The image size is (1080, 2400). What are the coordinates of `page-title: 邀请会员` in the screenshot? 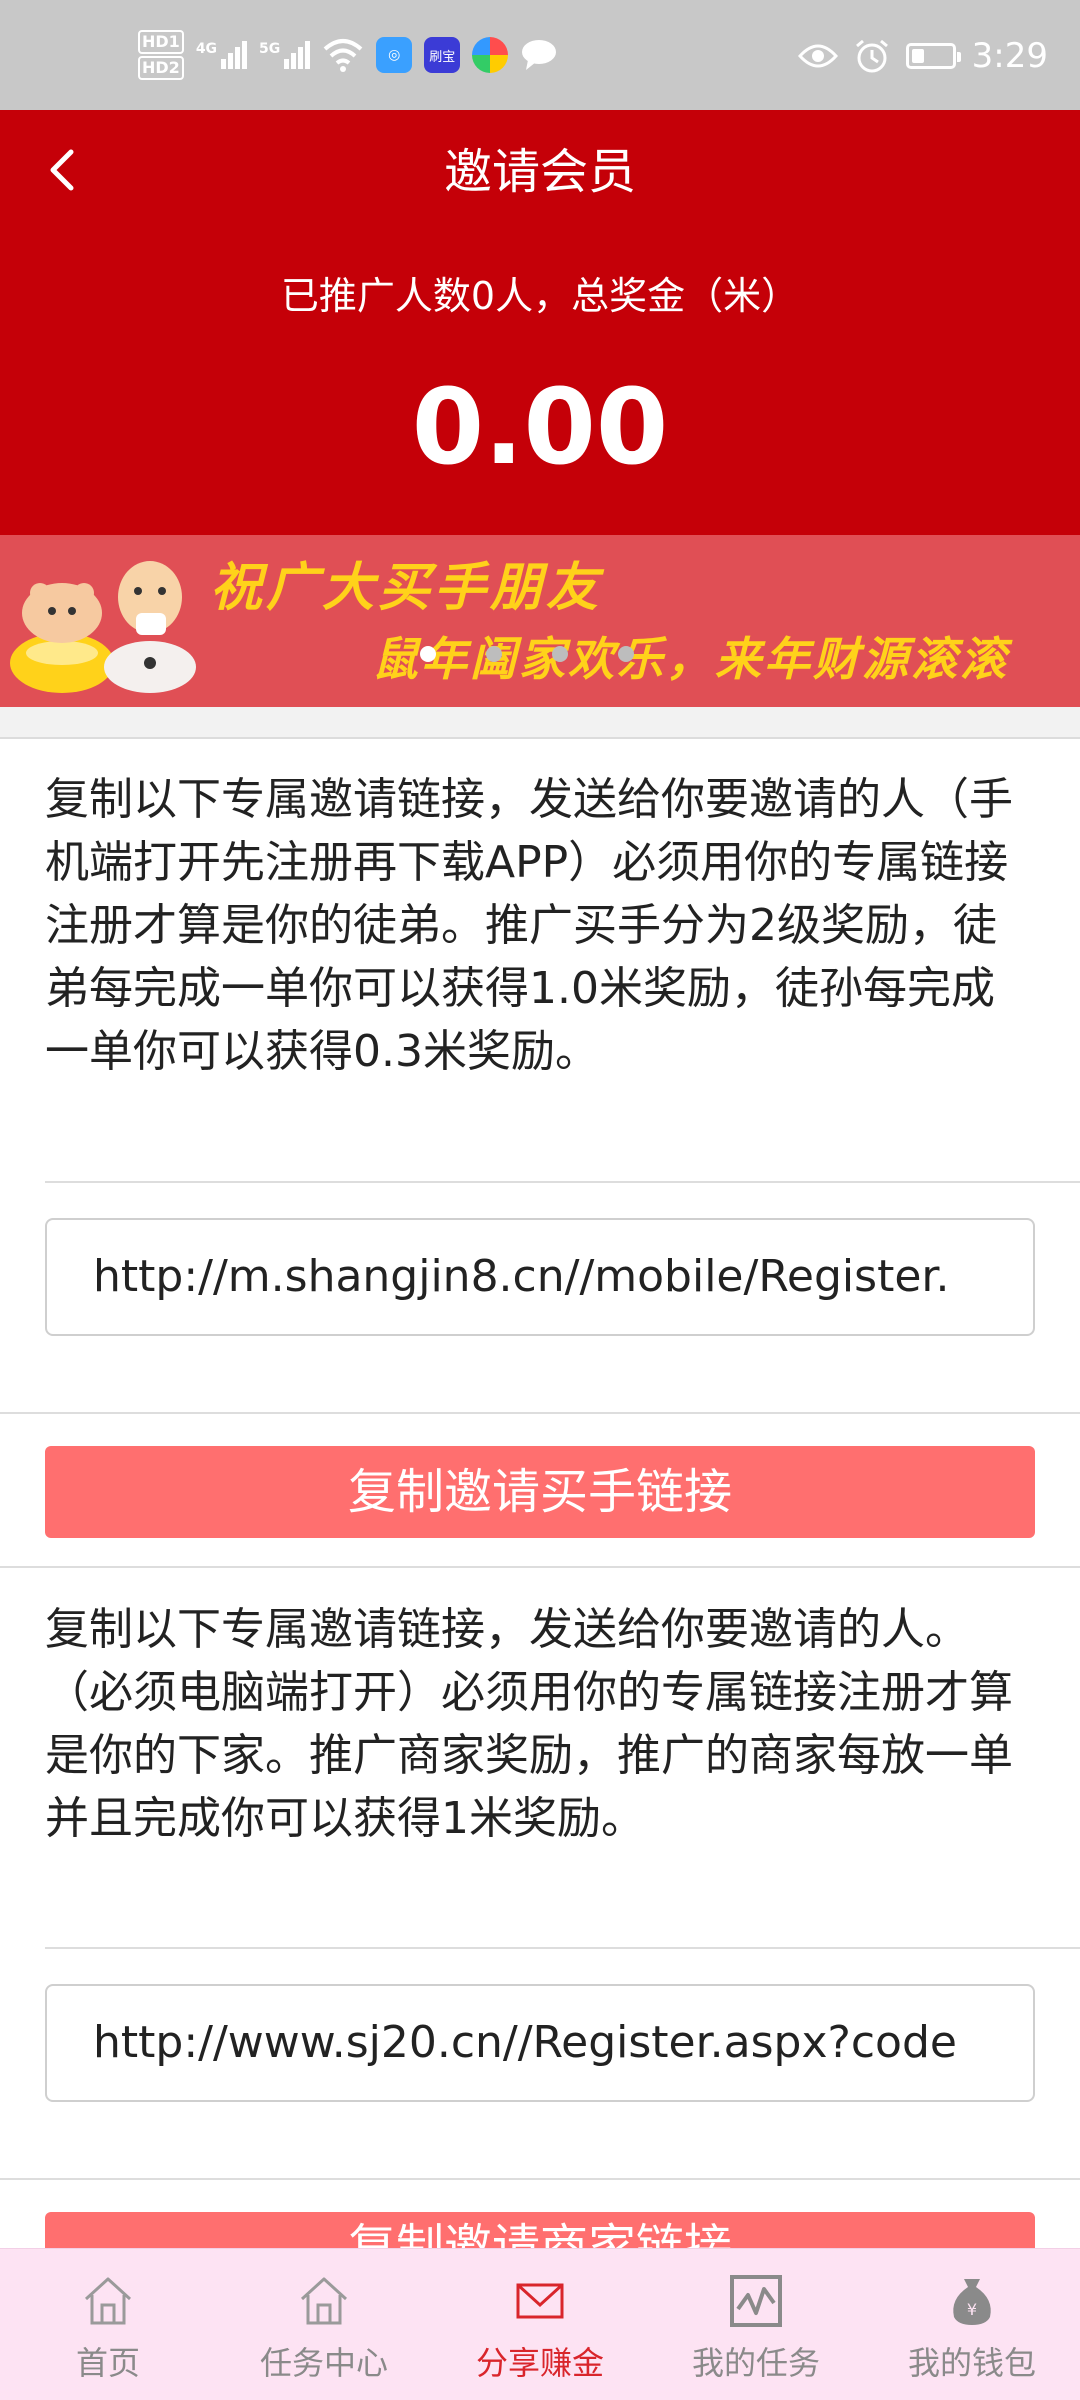 It's located at (539, 172).